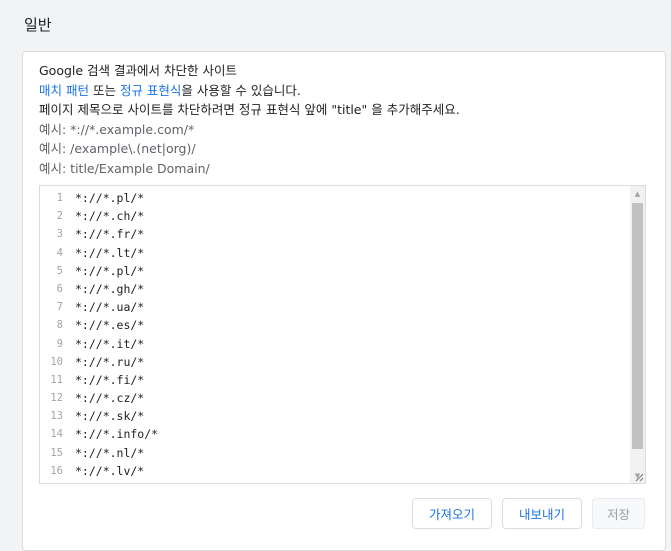  I want to click on scroll-up-arrow-icon: ▲, so click(637, 193).